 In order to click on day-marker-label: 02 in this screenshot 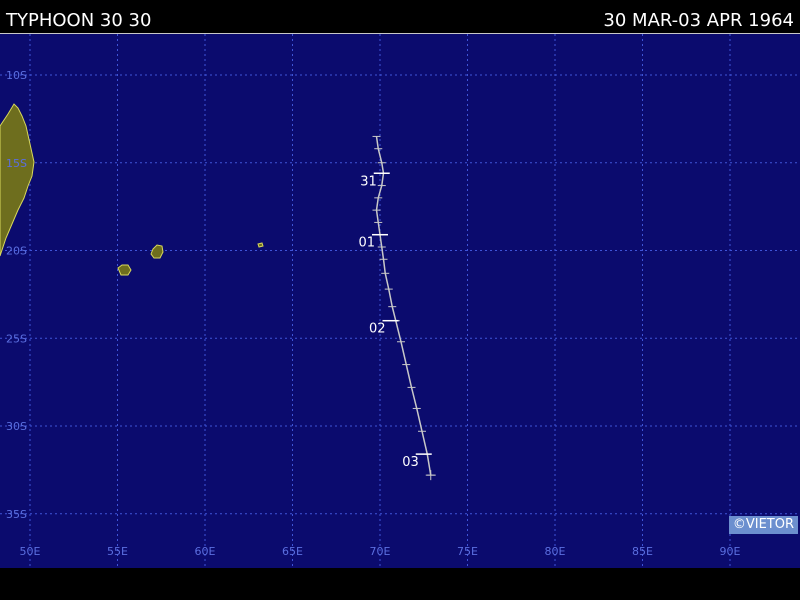, I will do `click(377, 329)`.